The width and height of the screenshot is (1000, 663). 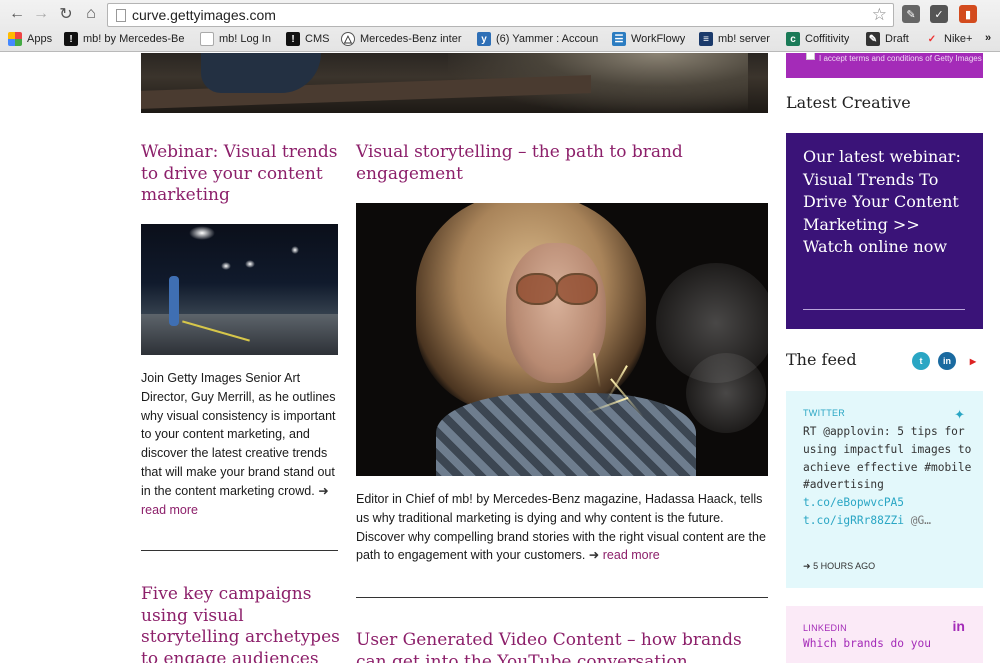 What do you see at coordinates (348, 39) in the screenshot?
I see `mercedes-star-icon: △` at bounding box center [348, 39].